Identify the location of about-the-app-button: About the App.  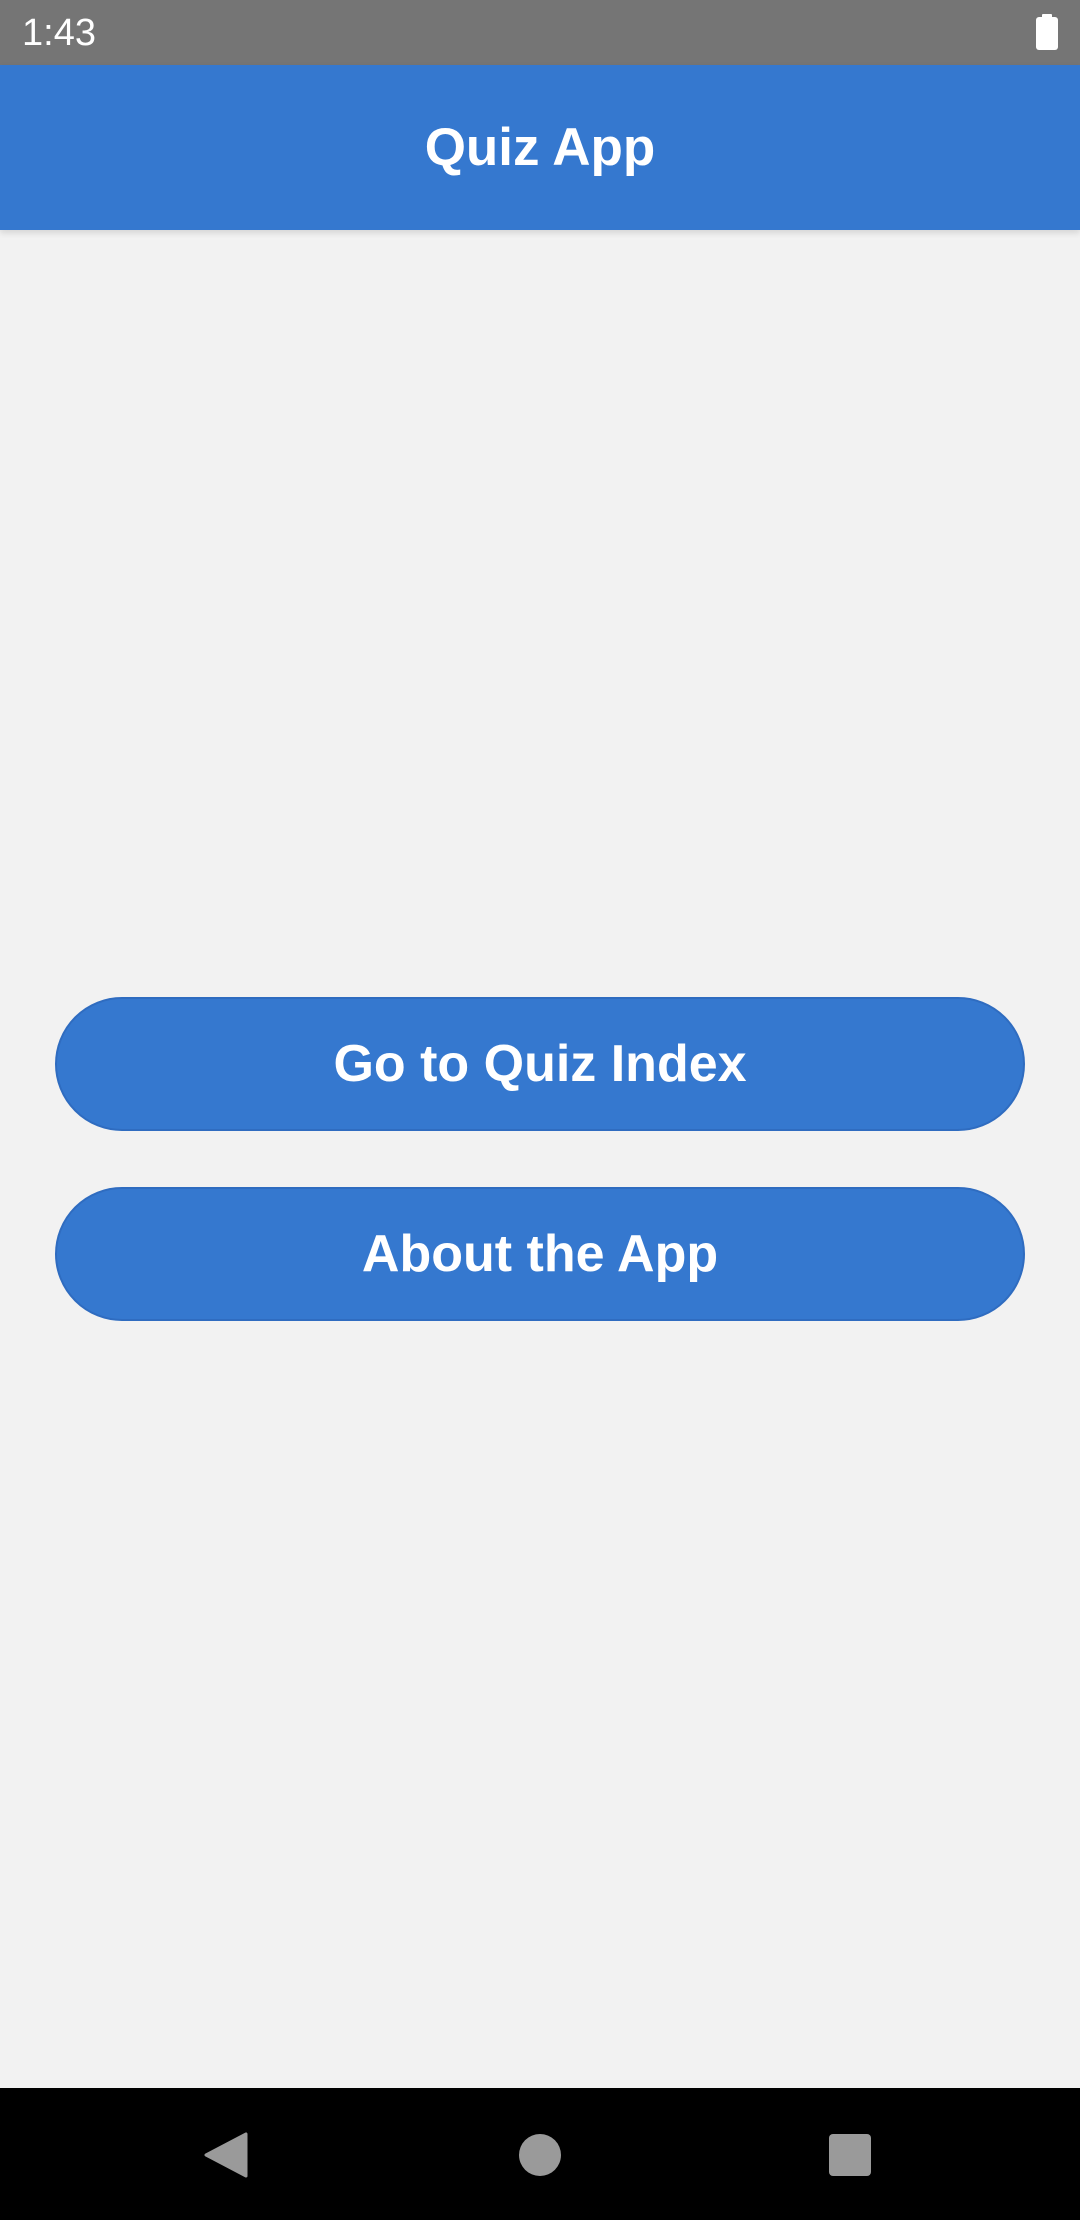
(540, 1254).